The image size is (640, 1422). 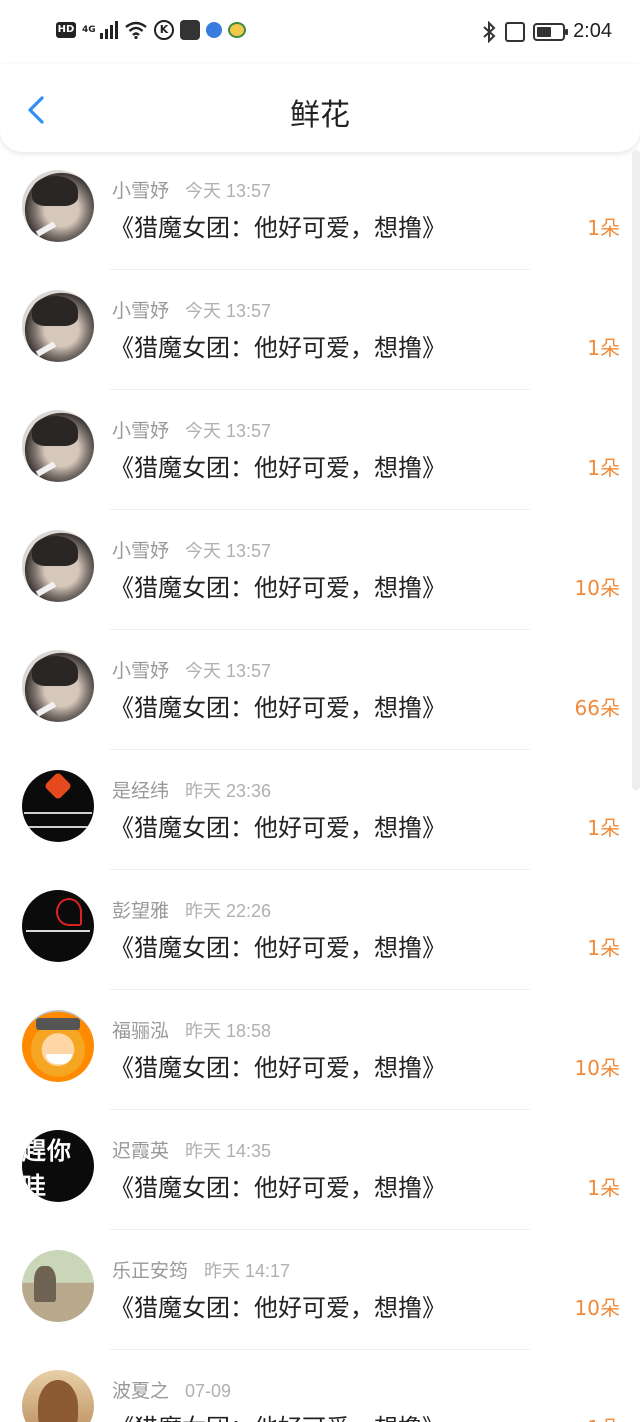 What do you see at coordinates (140, 1031) in the screenshot?
I see `sender-name: 福骊泓` at bounding box center [140, 1031].